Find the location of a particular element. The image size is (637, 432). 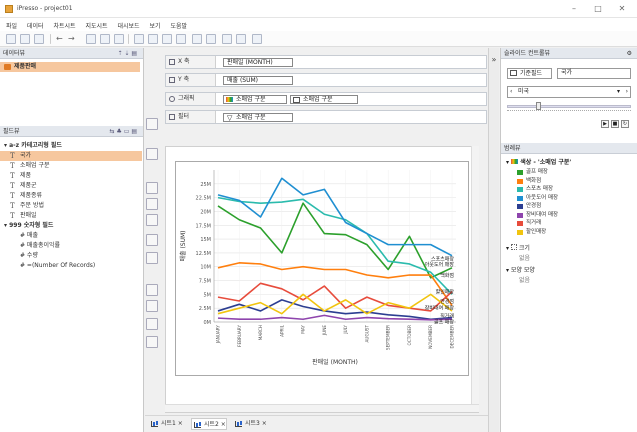

field-item: T 판매일 is located at coordinates (71, 216).